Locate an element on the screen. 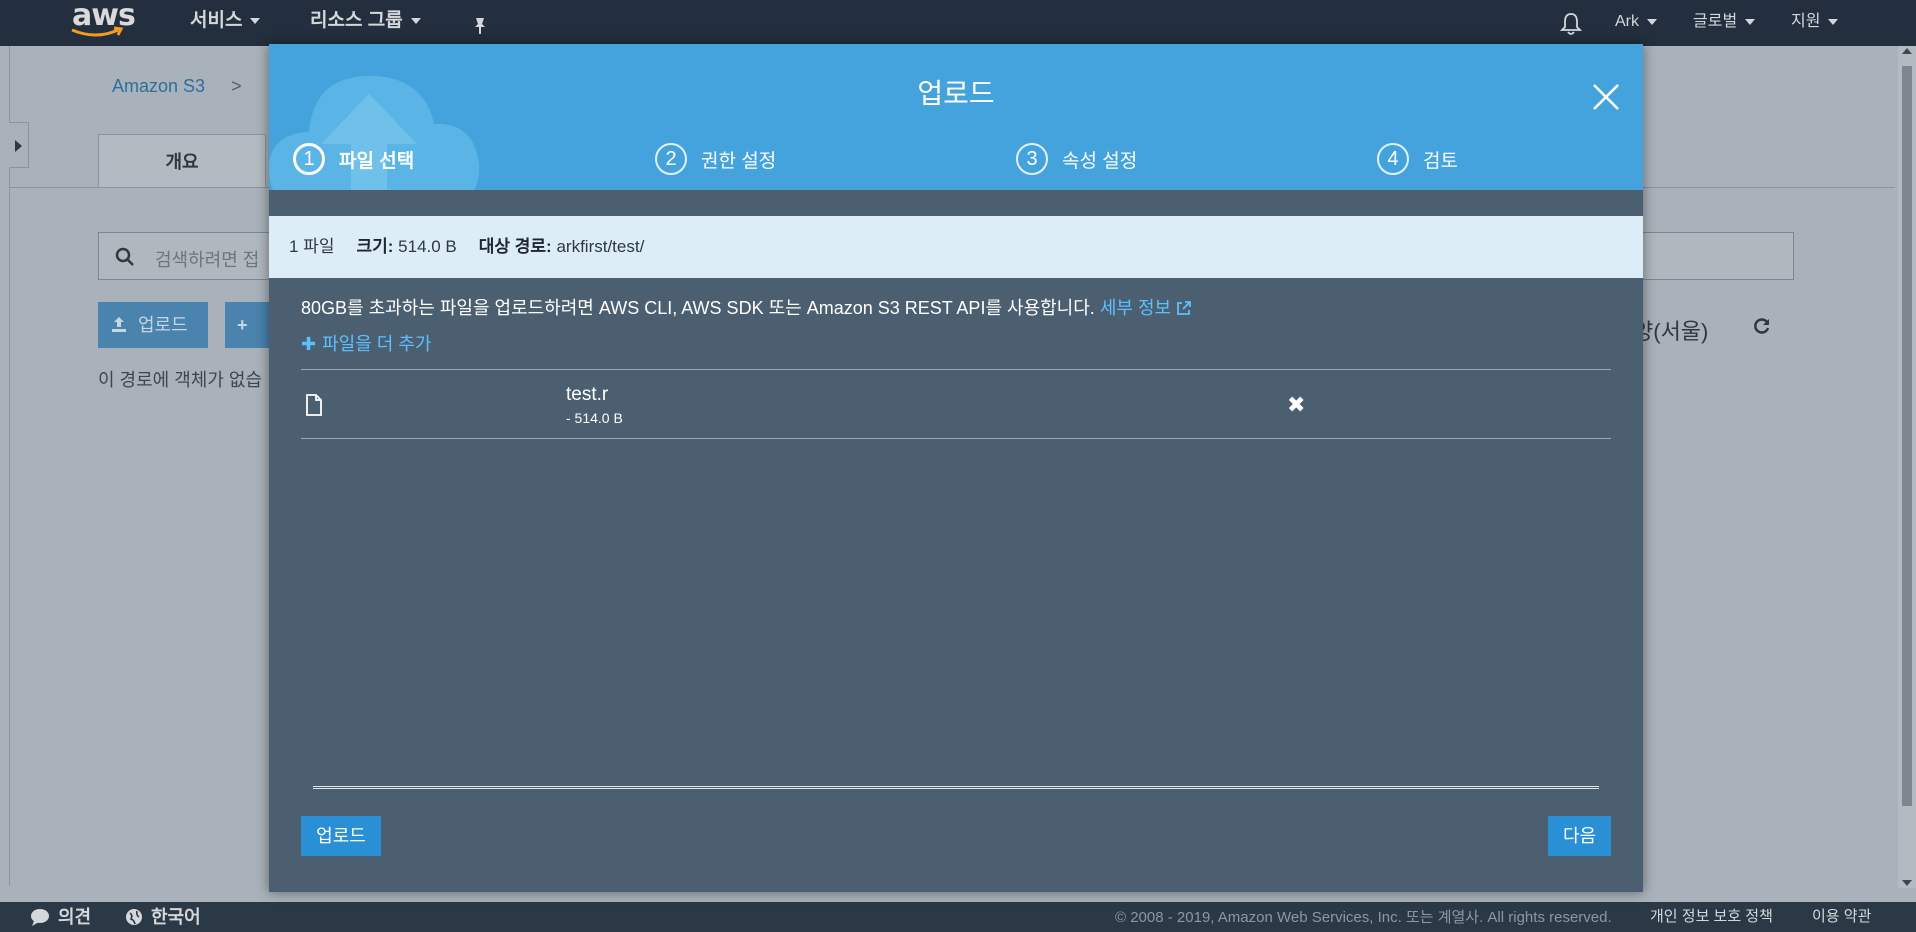 The image size is (1916, 932). scroll-up-arrow-icon is located at coordinates (1907, 51).